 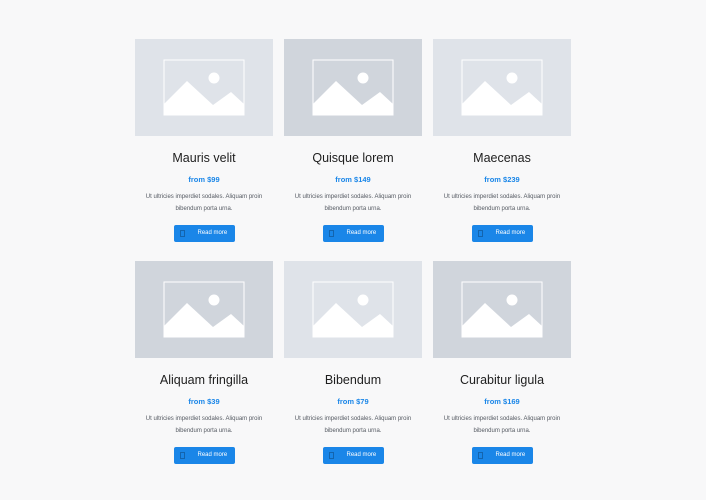 I want to click on card-title: Aliquam fringilla, so click(x=204, y=380).